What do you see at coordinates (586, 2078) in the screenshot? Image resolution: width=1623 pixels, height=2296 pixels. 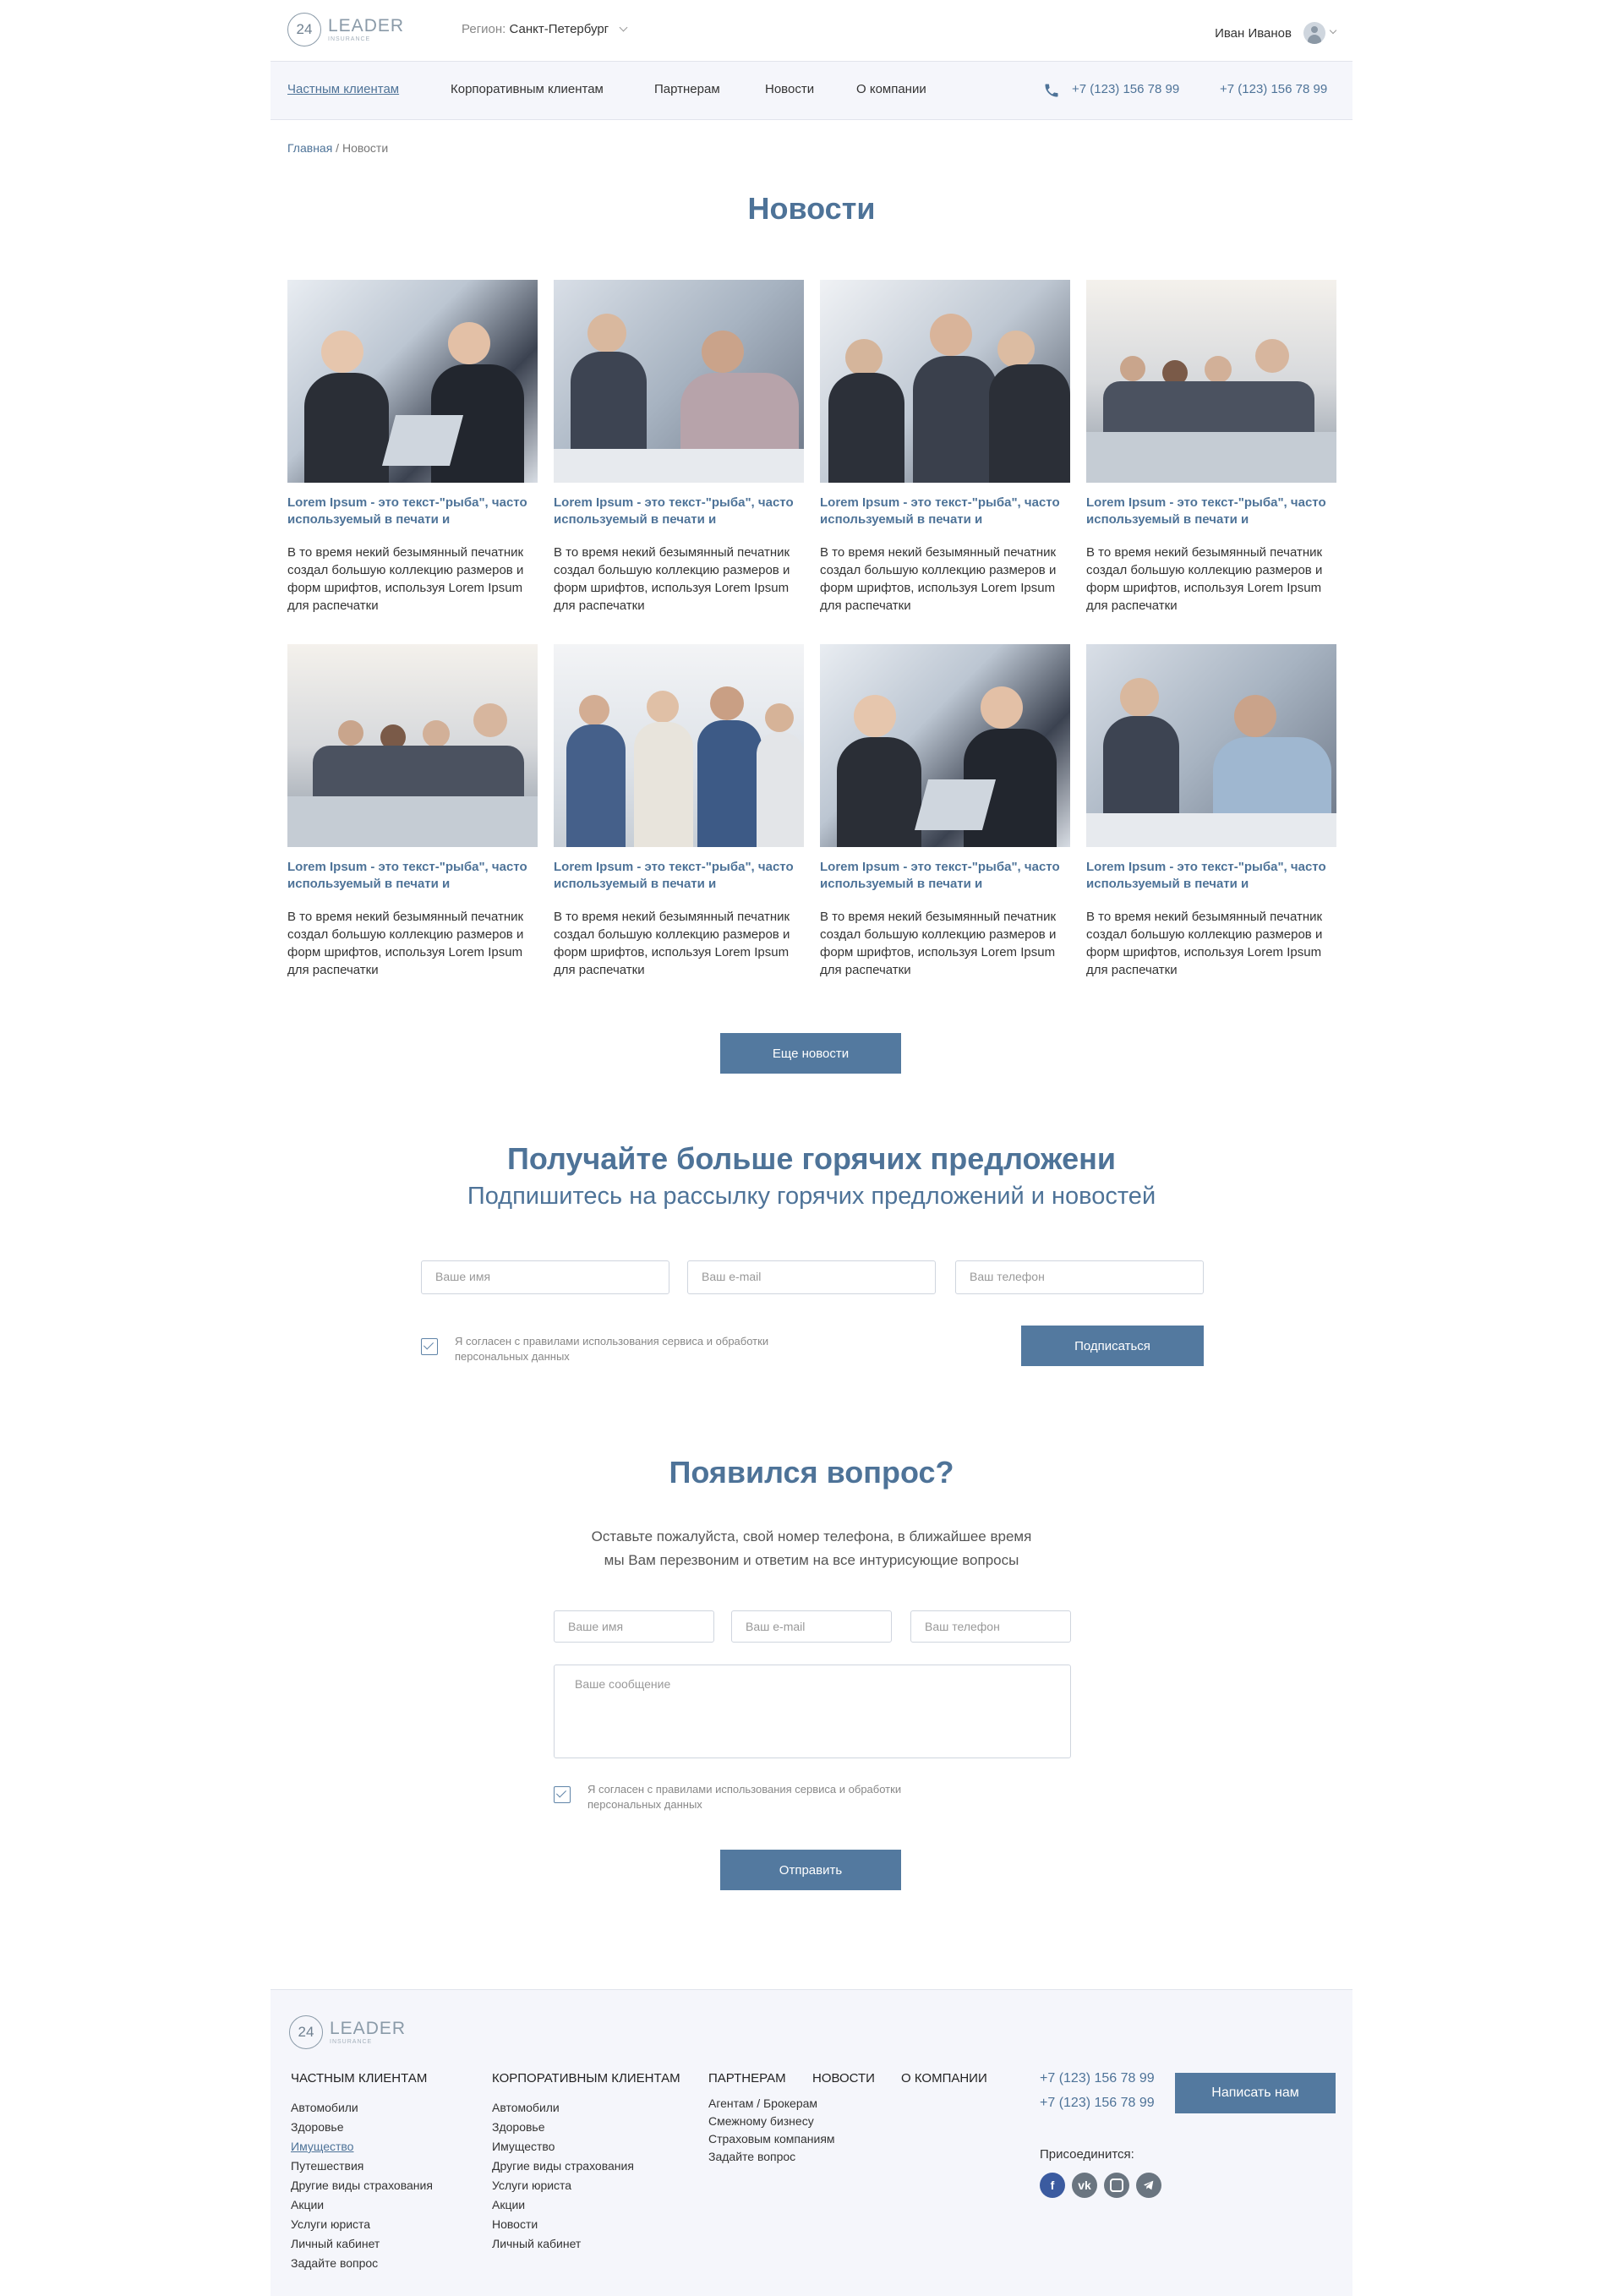 I see `footer-heading-corporate: КОРПОРАТИВНЫМ КЛИЕНТАМ` at bounding box center [586, 2078].